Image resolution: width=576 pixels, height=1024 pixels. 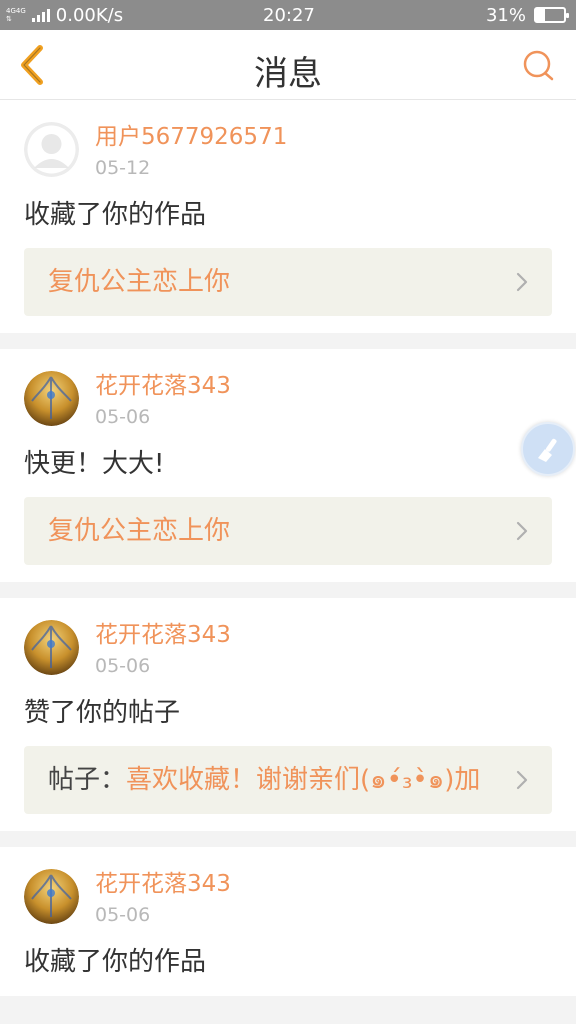 I want to click on app-header: 消息, so click(x=288, y=65).